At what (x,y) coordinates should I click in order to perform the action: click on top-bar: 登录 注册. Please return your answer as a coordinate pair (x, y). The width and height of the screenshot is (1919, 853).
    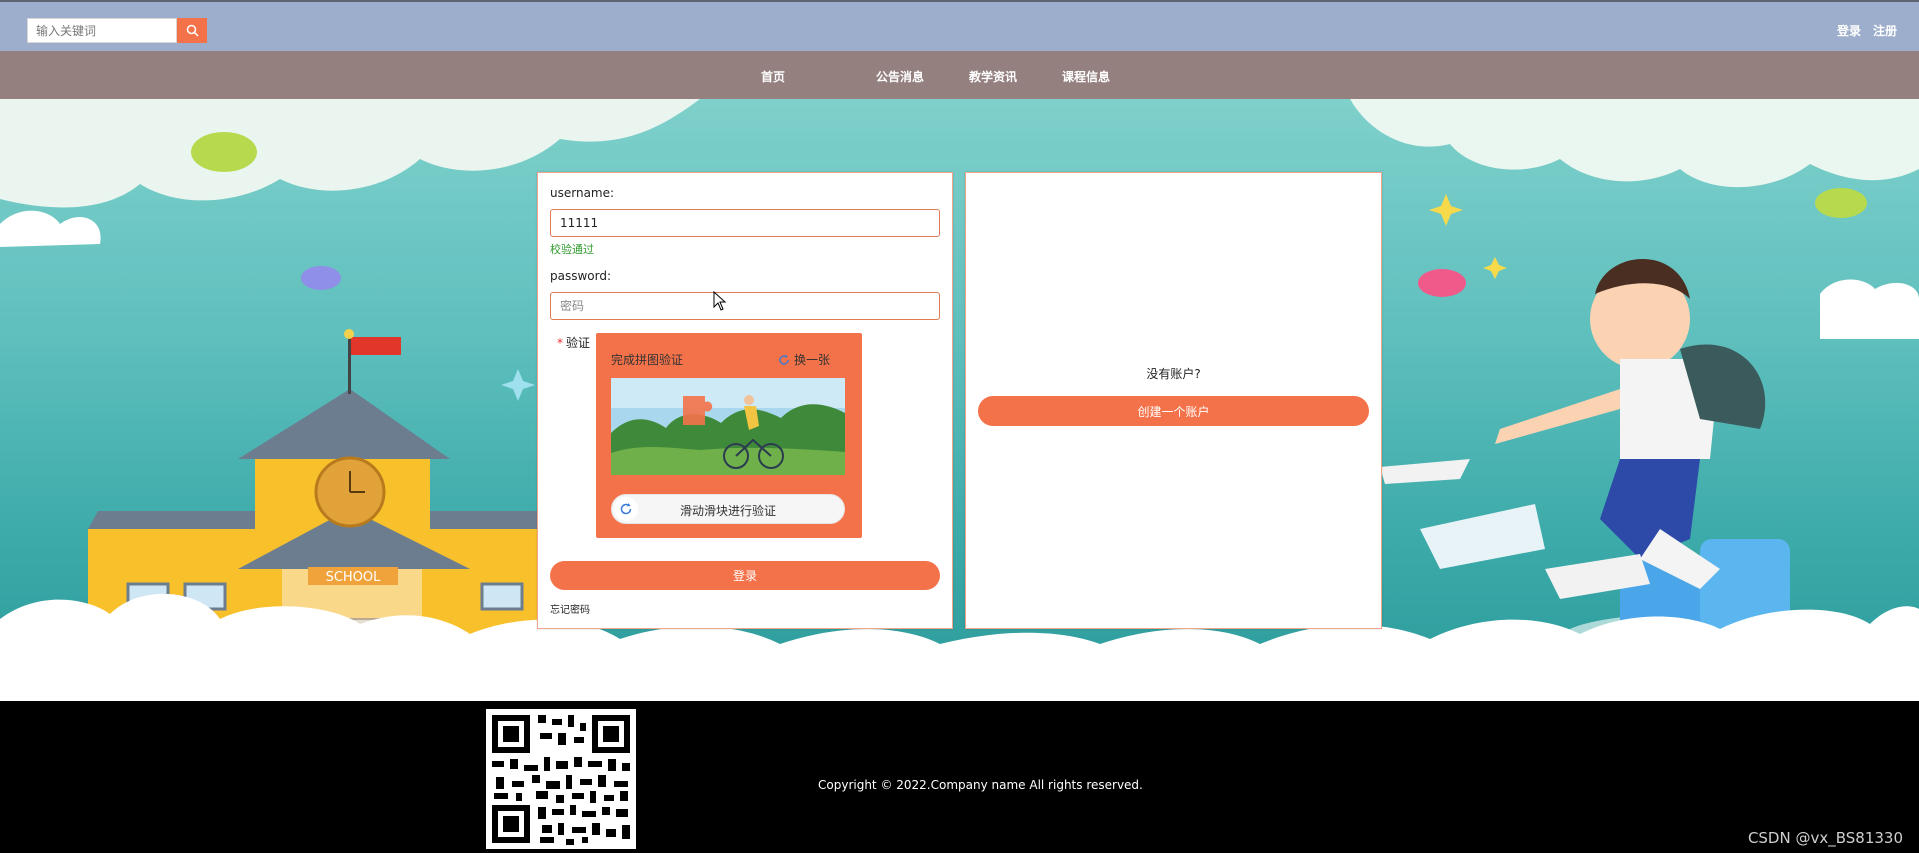
    Looking at the image, I should click on (959, 25).